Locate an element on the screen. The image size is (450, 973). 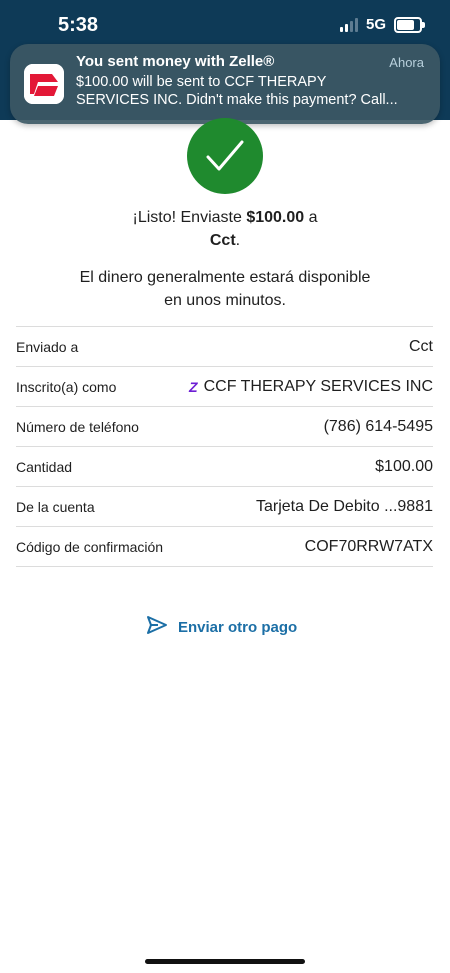
headline-prefix: ¡Listo! Enviaste is located at coordinates (189, 217).